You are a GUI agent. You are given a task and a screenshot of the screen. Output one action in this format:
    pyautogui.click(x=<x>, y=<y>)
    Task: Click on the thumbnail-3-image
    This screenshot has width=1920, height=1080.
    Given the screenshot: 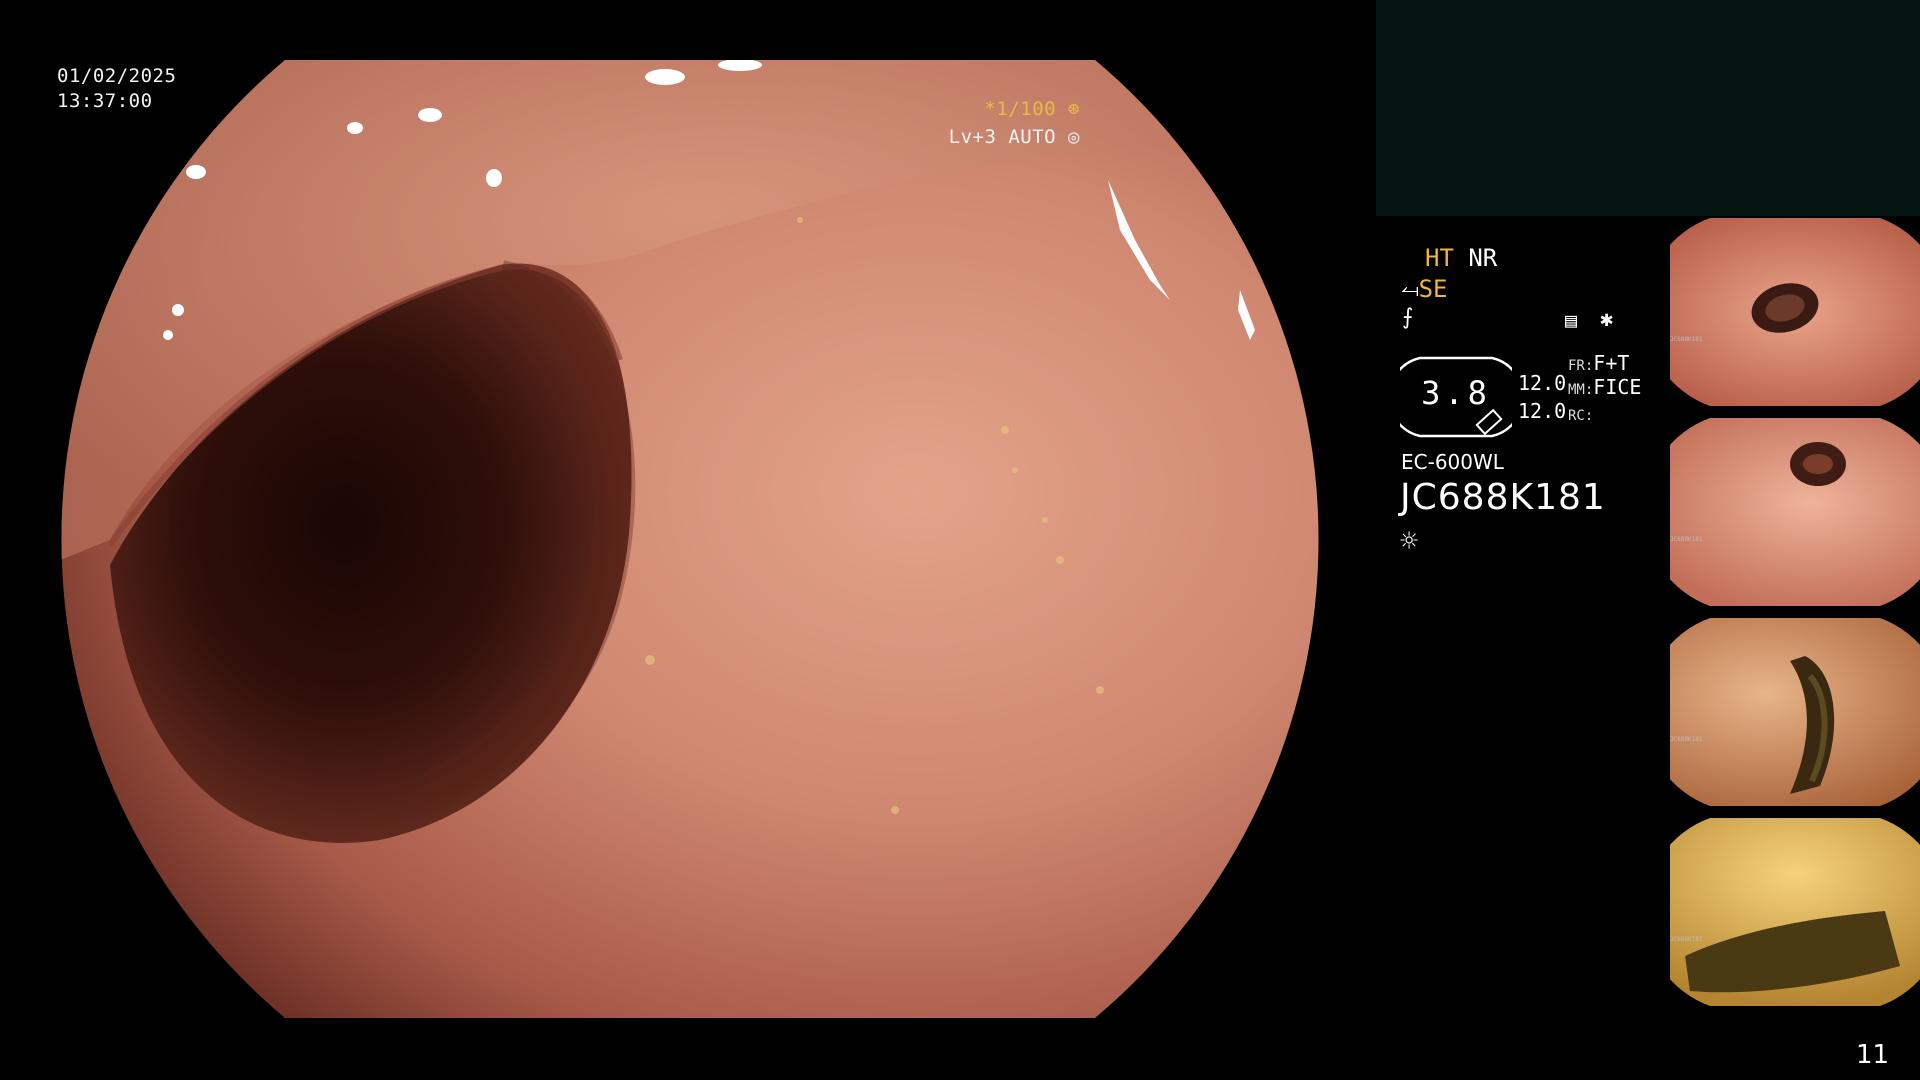 What is the action you would take?
    pyautogui.click(x=1795, y=712)
    